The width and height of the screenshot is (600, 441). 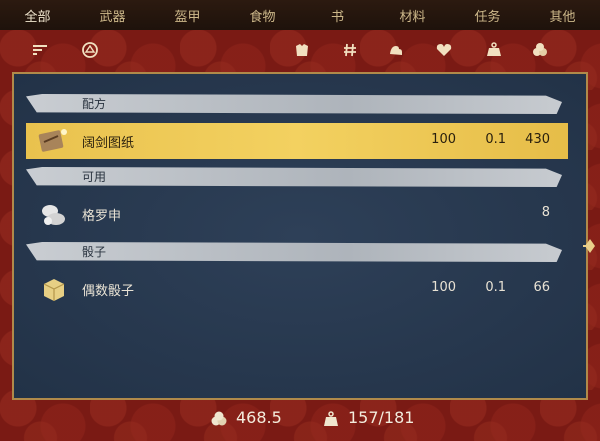 I want to click on tab-books: 书, so click(x=337, y=15).